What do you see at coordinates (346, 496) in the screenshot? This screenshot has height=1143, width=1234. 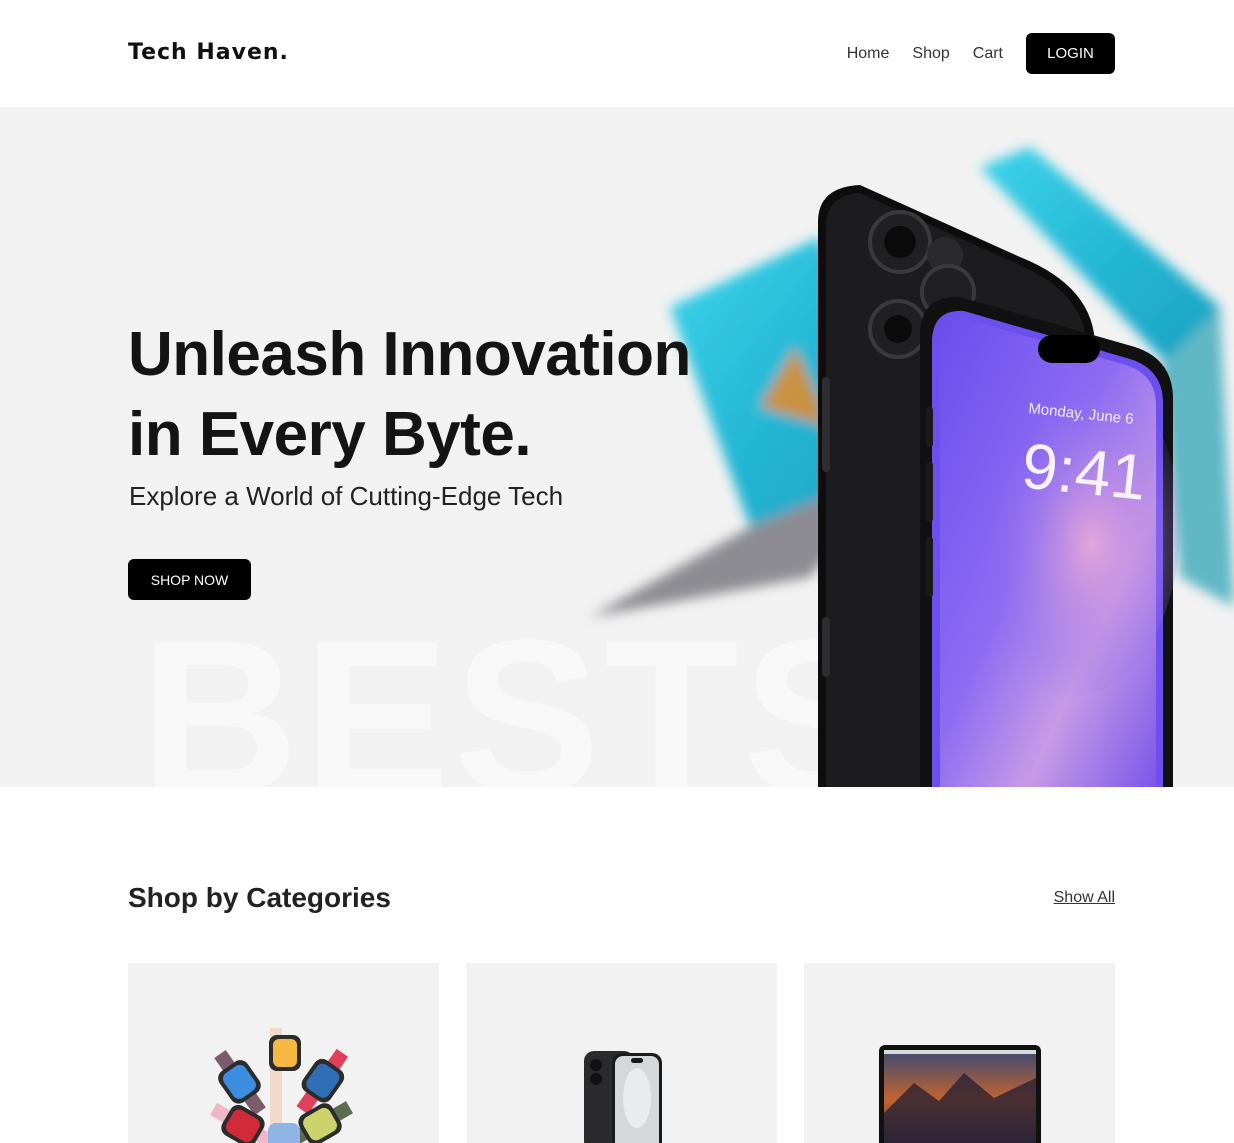 I see `hero-subtitle: Explore a World of Cutting-Edge Tech` at bounding box center [346, 496].